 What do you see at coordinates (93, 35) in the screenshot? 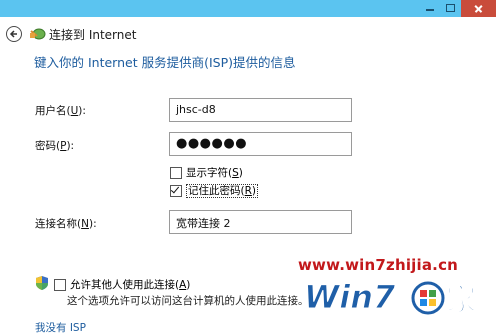
I see `window-title: 连接到 Internet` at bounding box center [93, 35].